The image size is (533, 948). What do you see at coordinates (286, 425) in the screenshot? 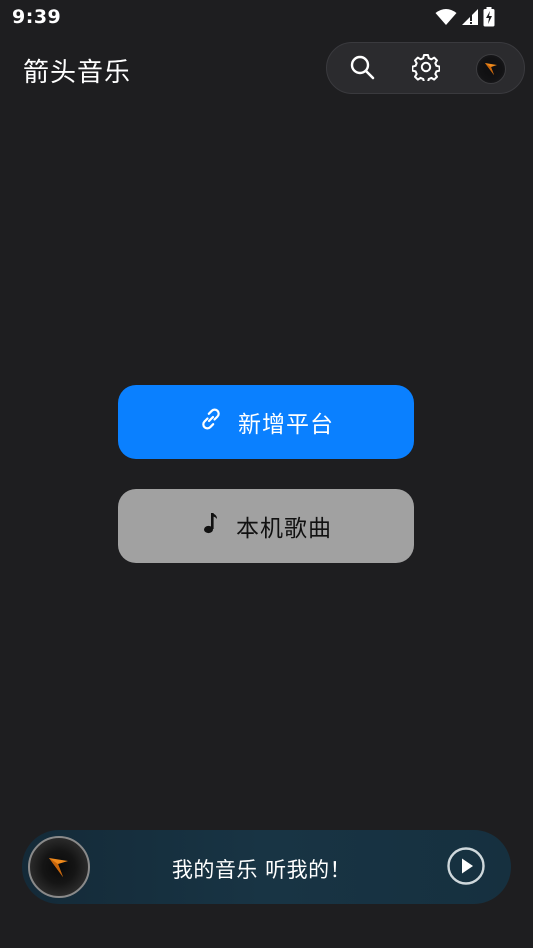
I see `add-platform-label: 新增平台` at bounding box center [286, 425].